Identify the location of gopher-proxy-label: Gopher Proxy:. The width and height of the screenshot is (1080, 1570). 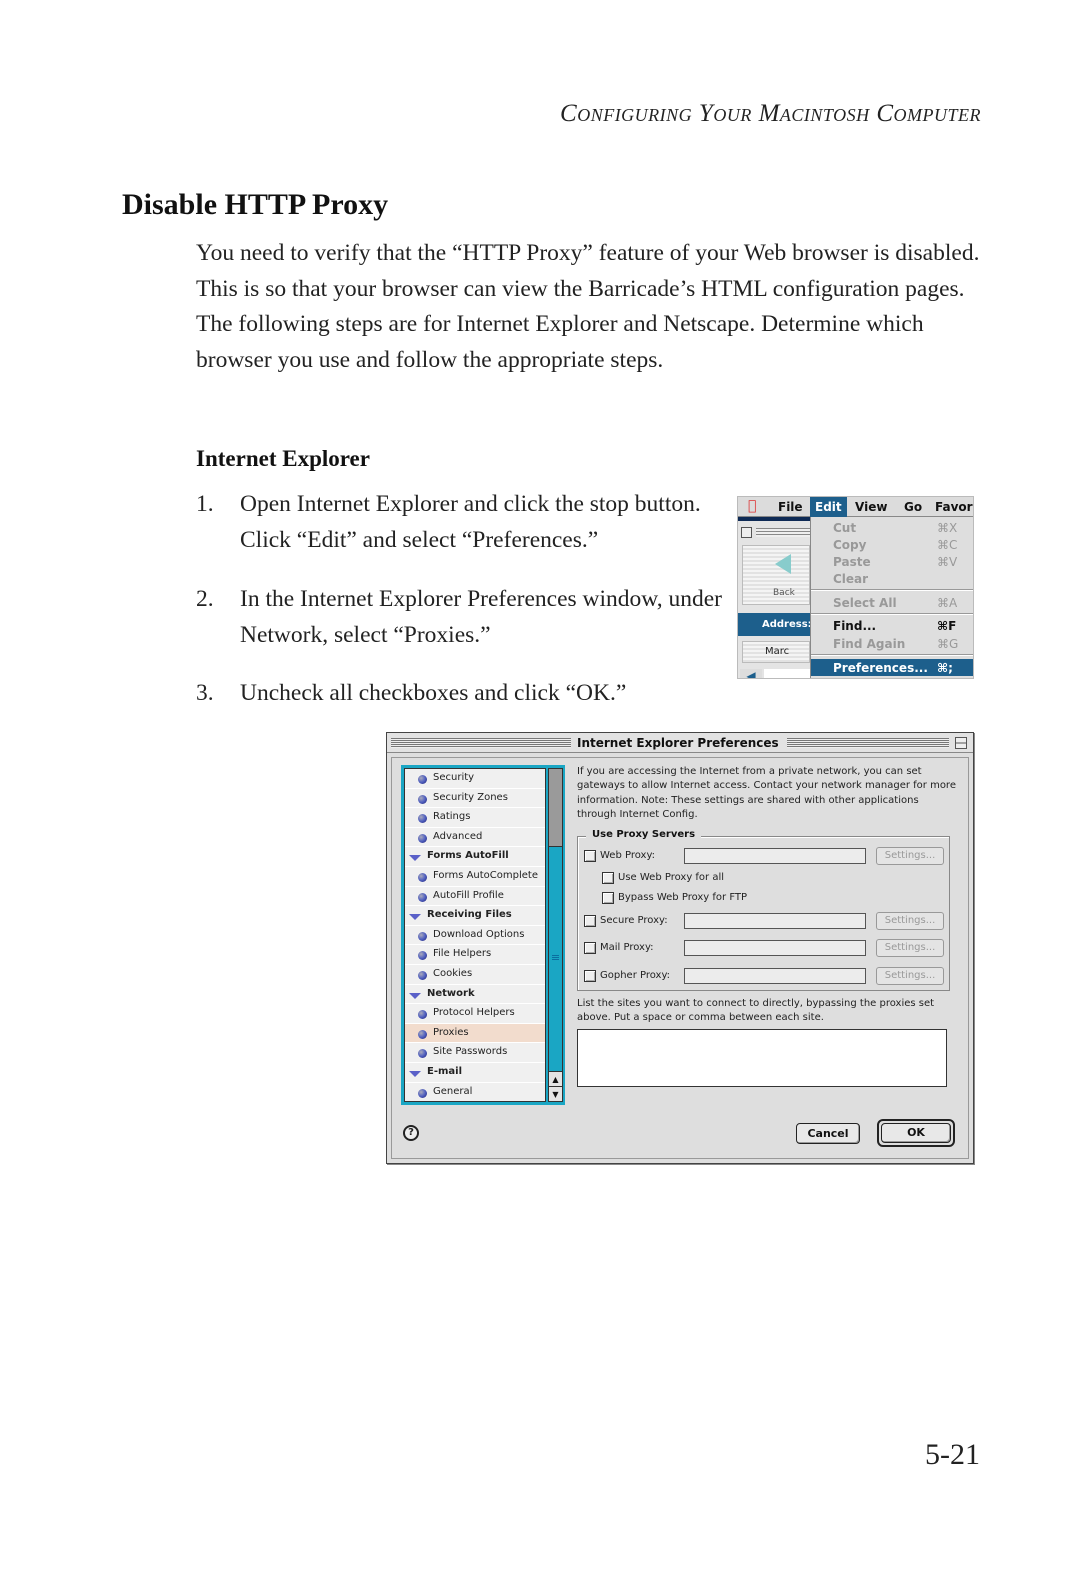
(635, 975).